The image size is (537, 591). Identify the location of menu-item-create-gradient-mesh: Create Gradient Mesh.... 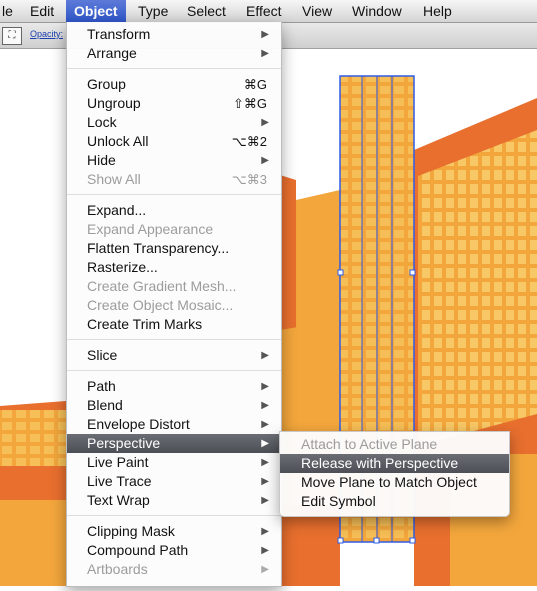
(162, 286).